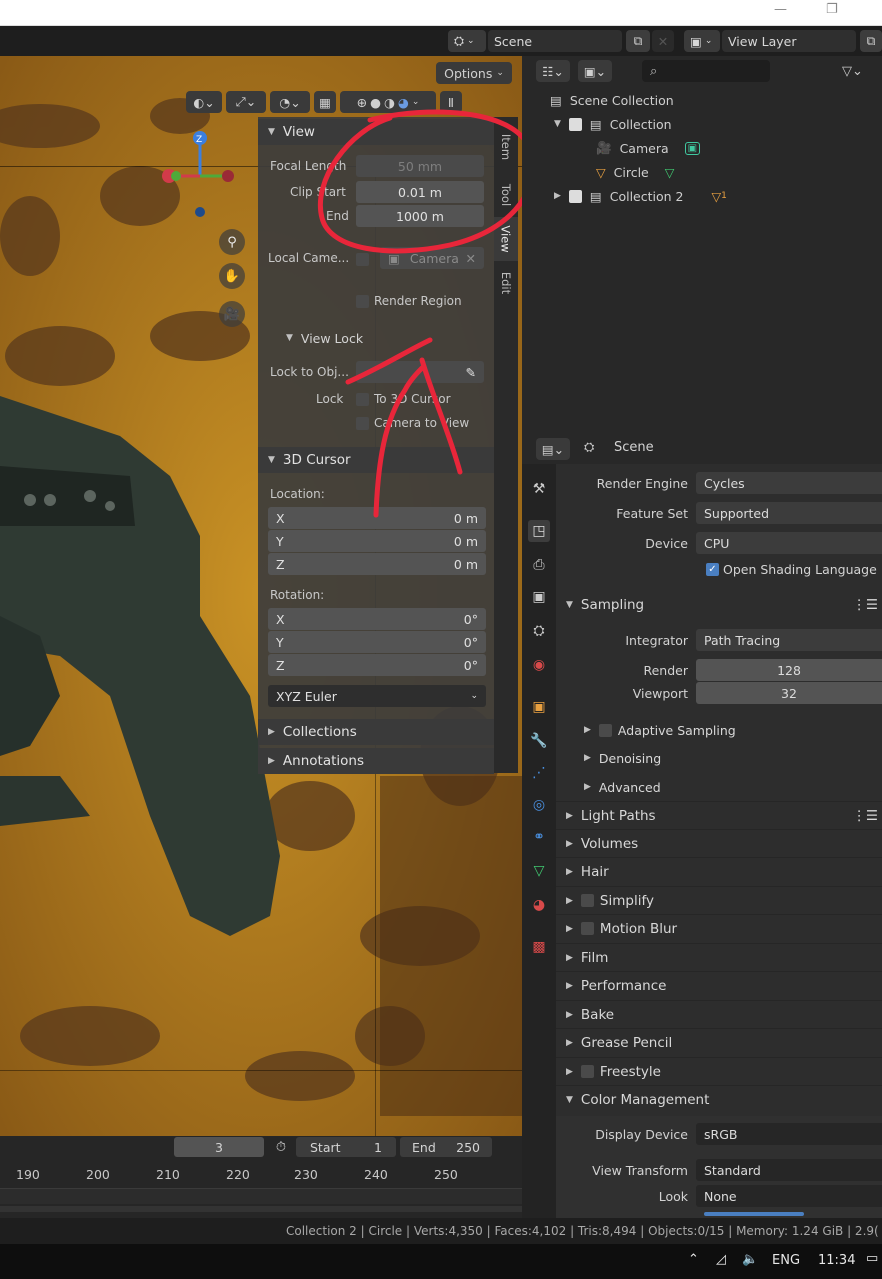 The image size is (882, 1279). I want to click on view-layer-tab-icon: ▣, so click(539, 597).